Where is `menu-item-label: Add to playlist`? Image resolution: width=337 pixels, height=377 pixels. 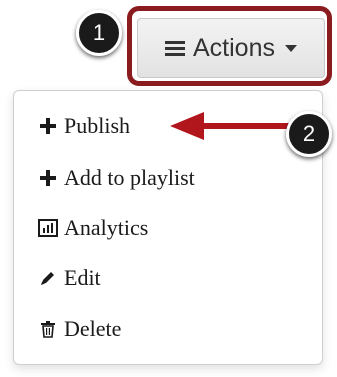
menu-item-label: Add to playlist is located at coordinates (129, 177).